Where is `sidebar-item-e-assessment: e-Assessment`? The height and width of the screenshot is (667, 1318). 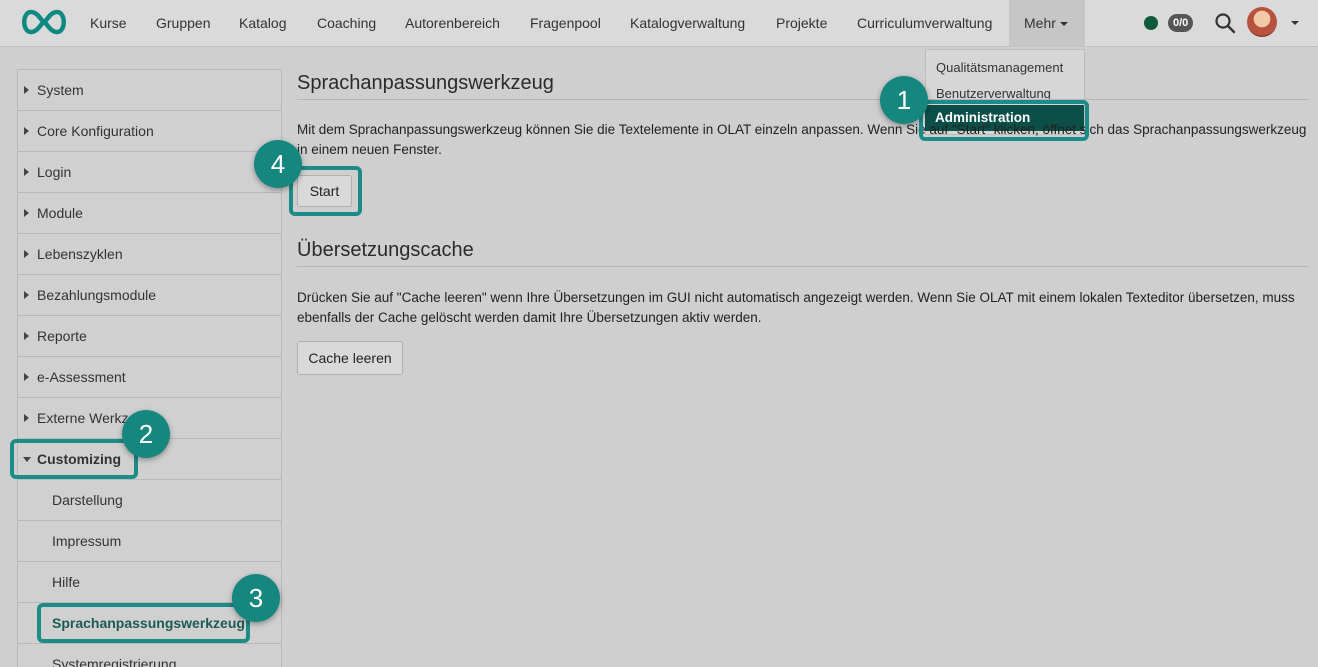
sidebar-item-e-assessment: e-Assessment is located at coordinates (149, 377).